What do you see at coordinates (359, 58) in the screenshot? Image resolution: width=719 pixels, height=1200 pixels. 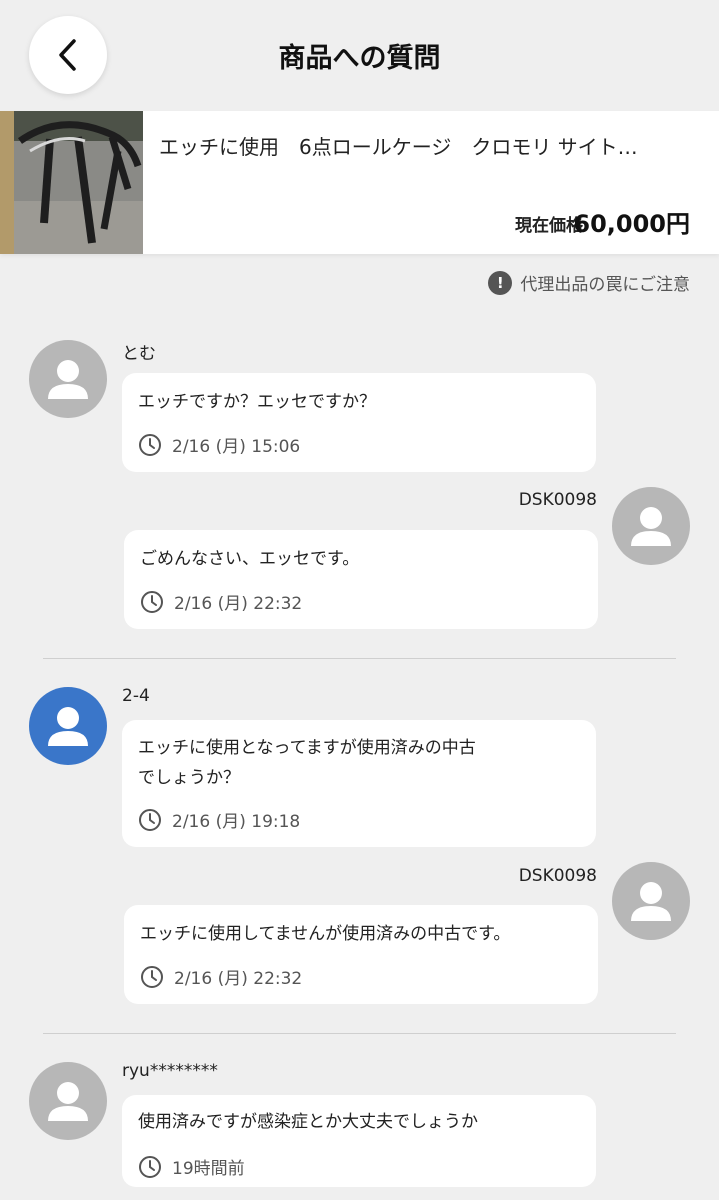 I see `page-title: 商品への質問` at bounding box center [359, 58].